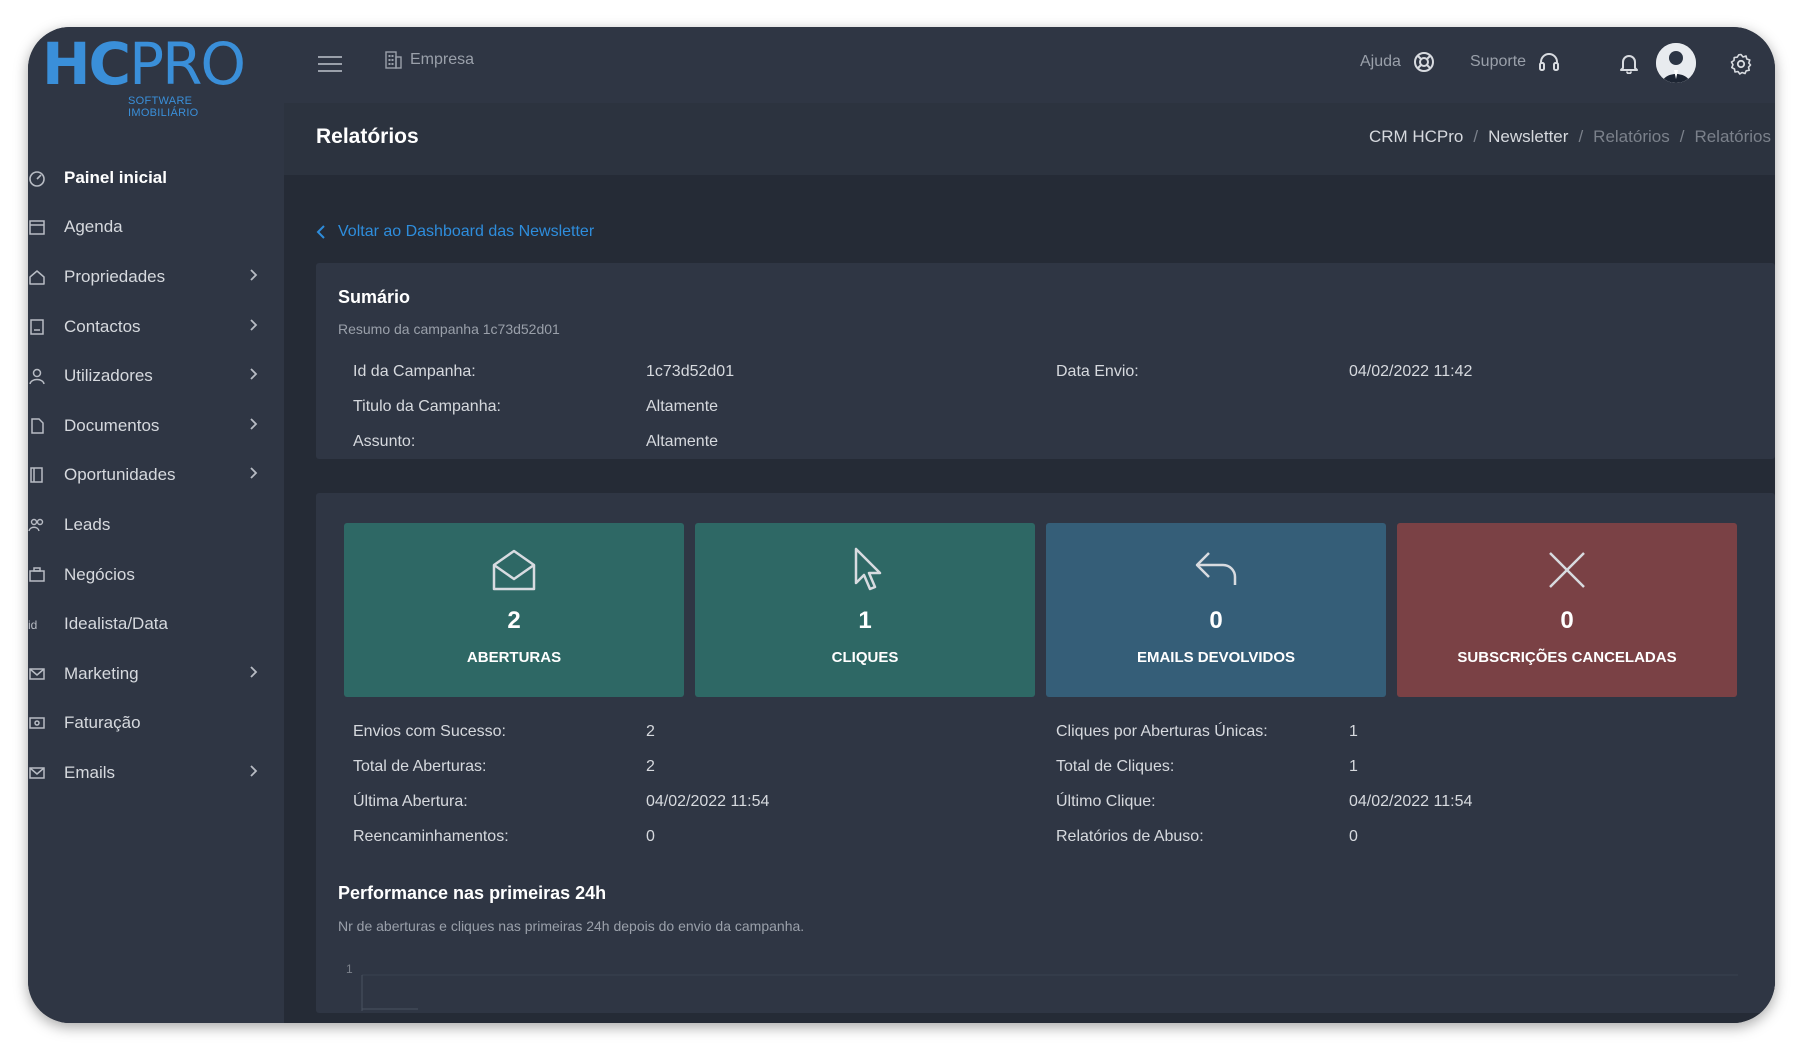 The image size is (1813, 1062). I want to click on sidebar-item-painel-inicial: Painel inicial, so click(156, 178).